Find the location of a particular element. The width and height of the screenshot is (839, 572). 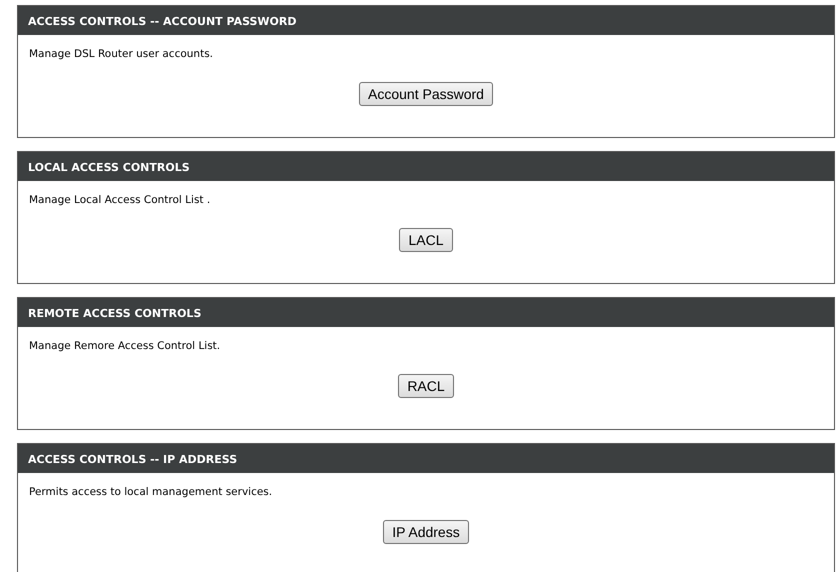

section-description: Permits access to local management services. is located at coordinates (151, 492).